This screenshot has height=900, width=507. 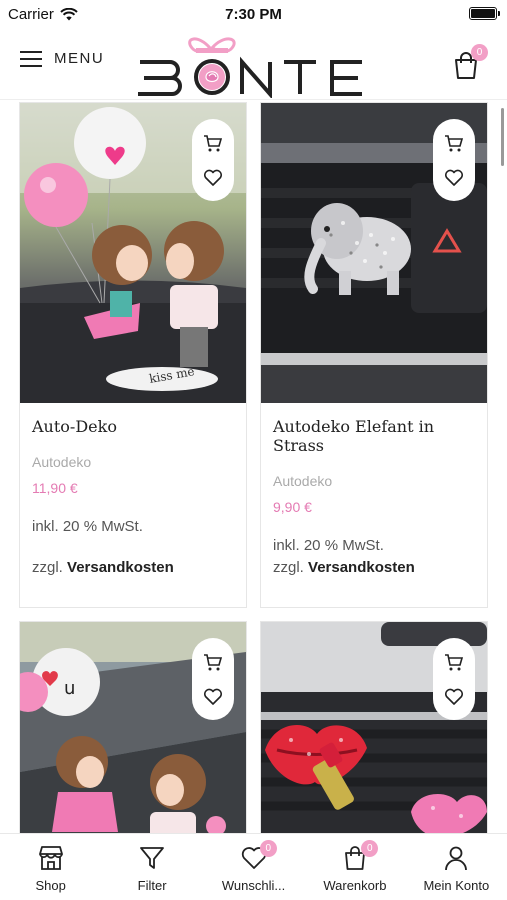 I want to click on product-title: Autodeko Elefant in Strass, so click(x=374, y=436).